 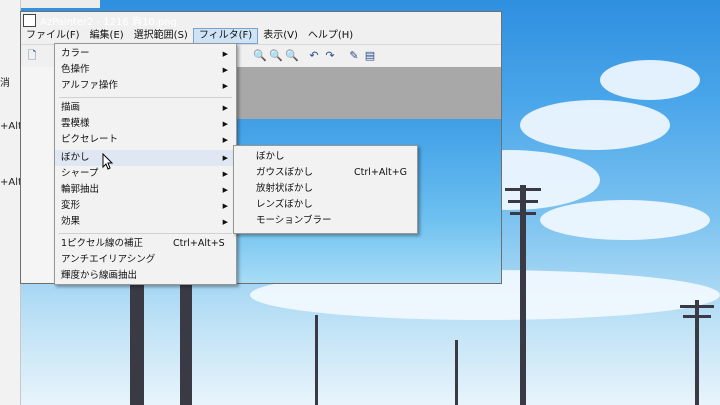 What do you see at coordinates (145, 206) in the screenshot?
I see `menu-item-transform: 変形 ▶` at bounding box center [145, 206].